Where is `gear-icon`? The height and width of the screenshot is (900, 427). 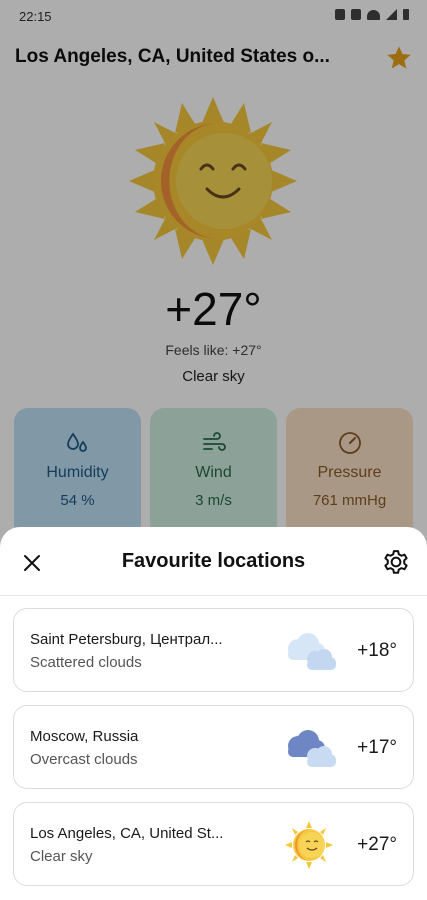
gear-icon is located at coordinates (396, 562).